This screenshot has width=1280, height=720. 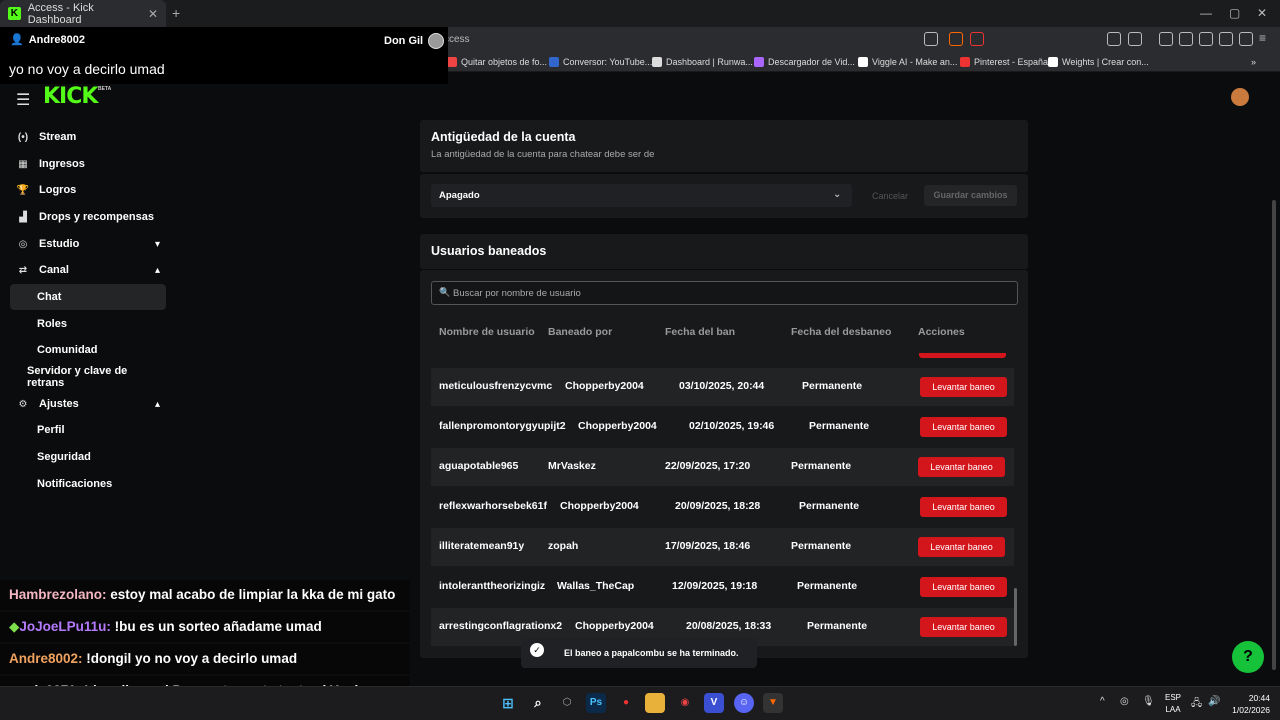 I want to click on brave-taskbar-icon: ▼, so click(x=773, y=703).